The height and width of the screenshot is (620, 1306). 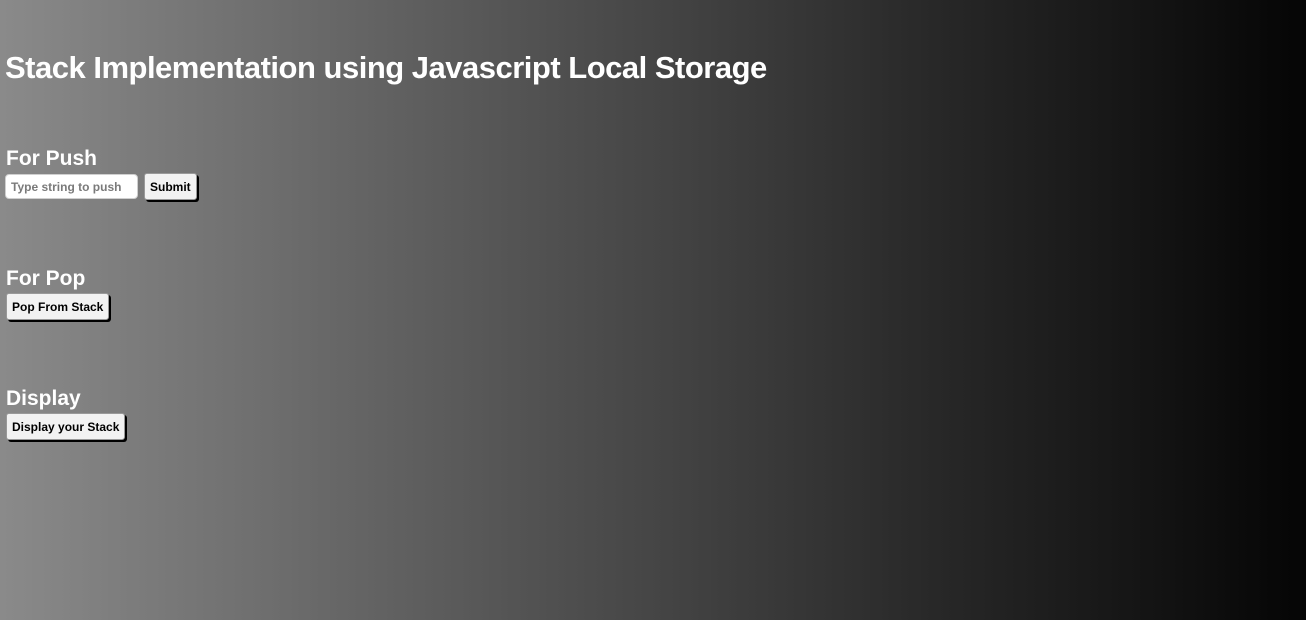 I want to click on display-heading: Display, so click(x=43, y=398).